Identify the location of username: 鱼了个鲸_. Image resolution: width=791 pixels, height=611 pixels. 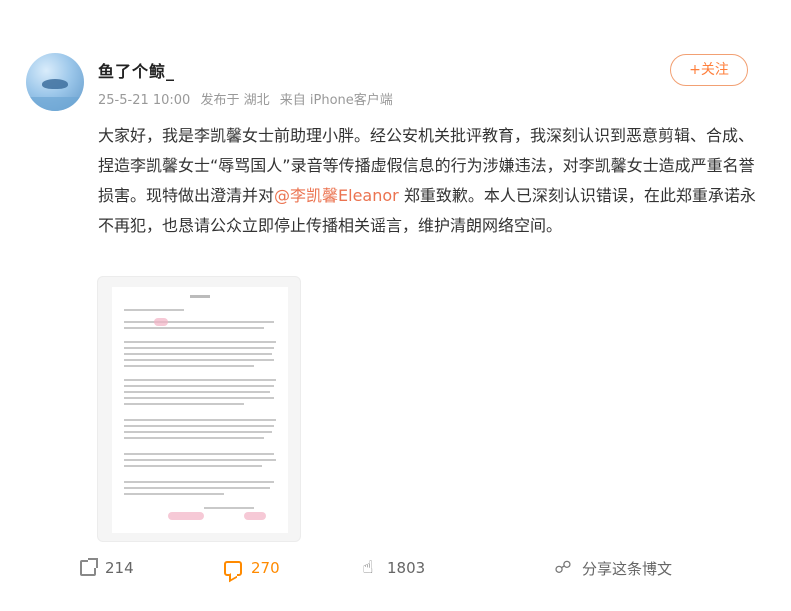
(136, 70).